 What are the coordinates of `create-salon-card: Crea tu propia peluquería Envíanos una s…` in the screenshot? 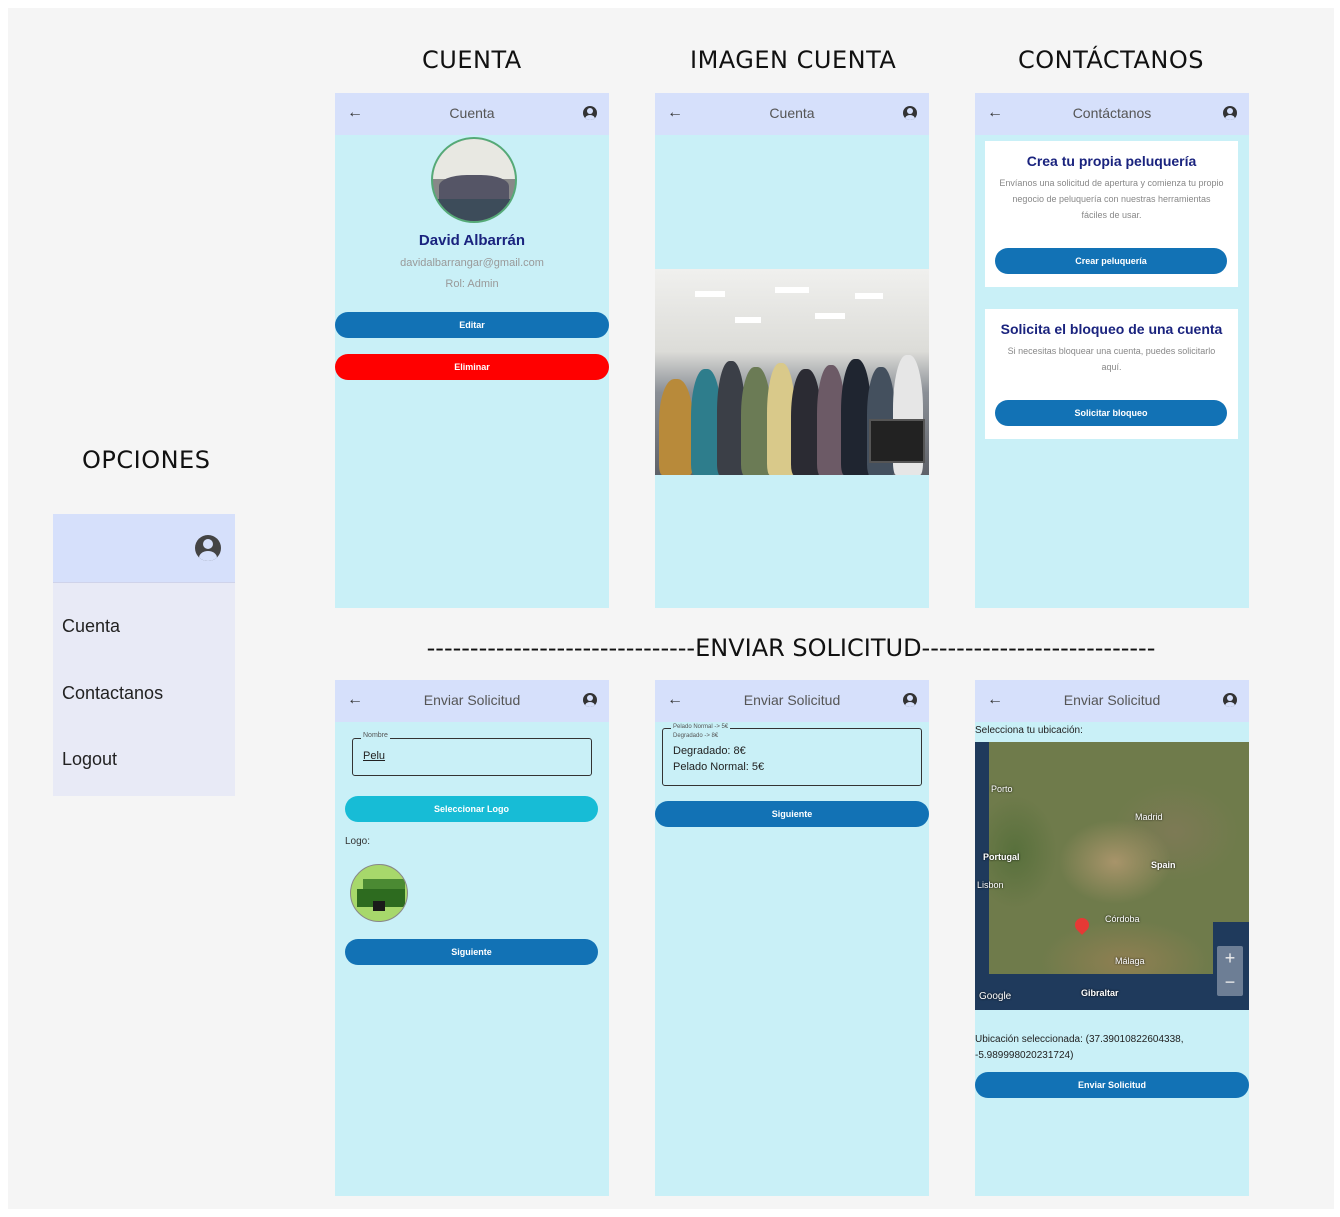 It's located at (1111, 214).